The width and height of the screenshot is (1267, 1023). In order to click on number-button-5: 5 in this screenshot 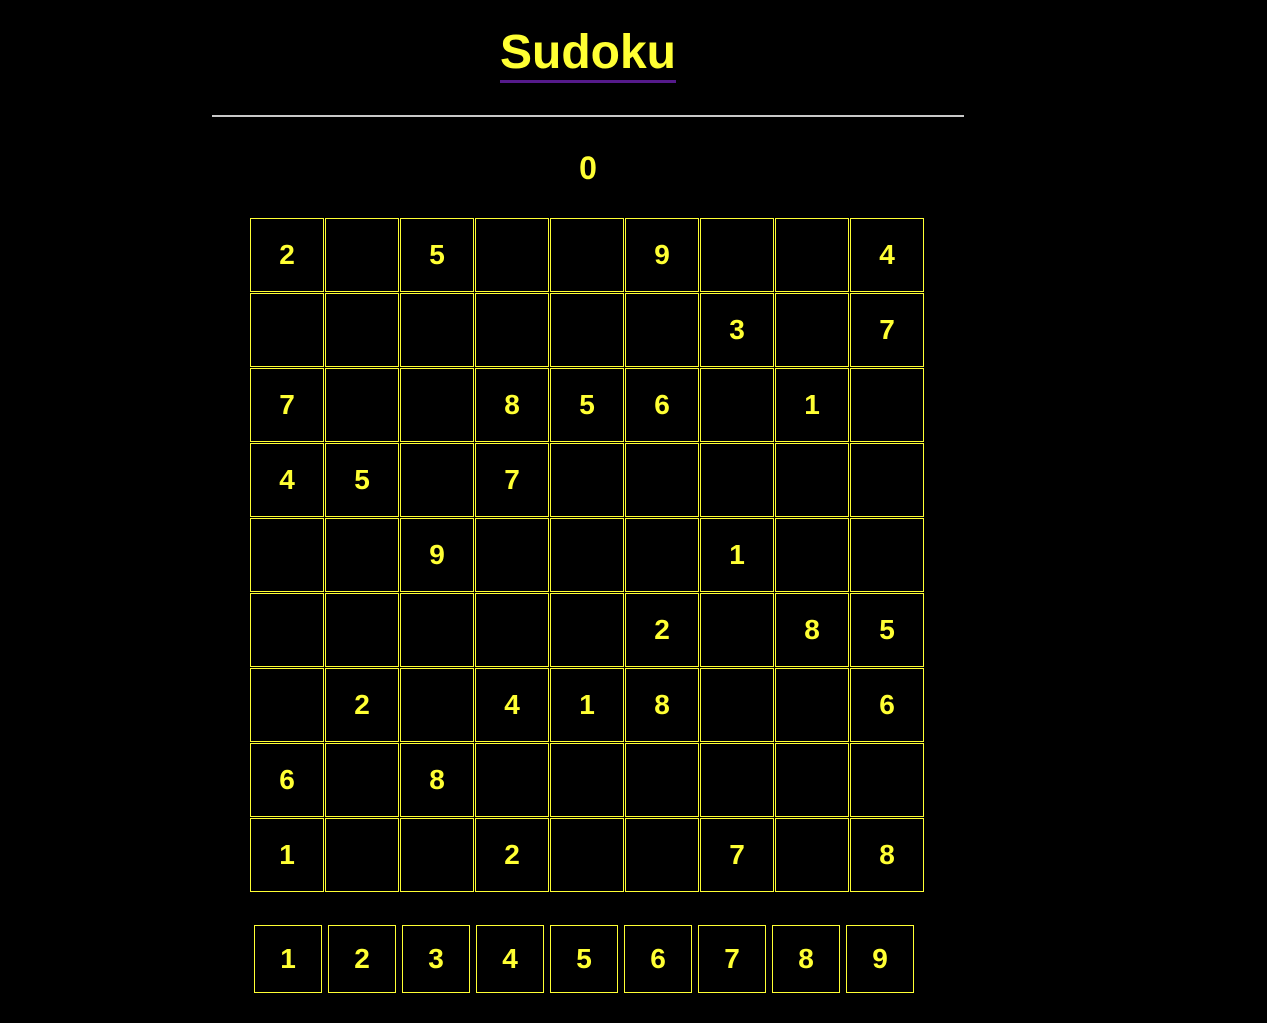, I will do `click(584, 959)`.